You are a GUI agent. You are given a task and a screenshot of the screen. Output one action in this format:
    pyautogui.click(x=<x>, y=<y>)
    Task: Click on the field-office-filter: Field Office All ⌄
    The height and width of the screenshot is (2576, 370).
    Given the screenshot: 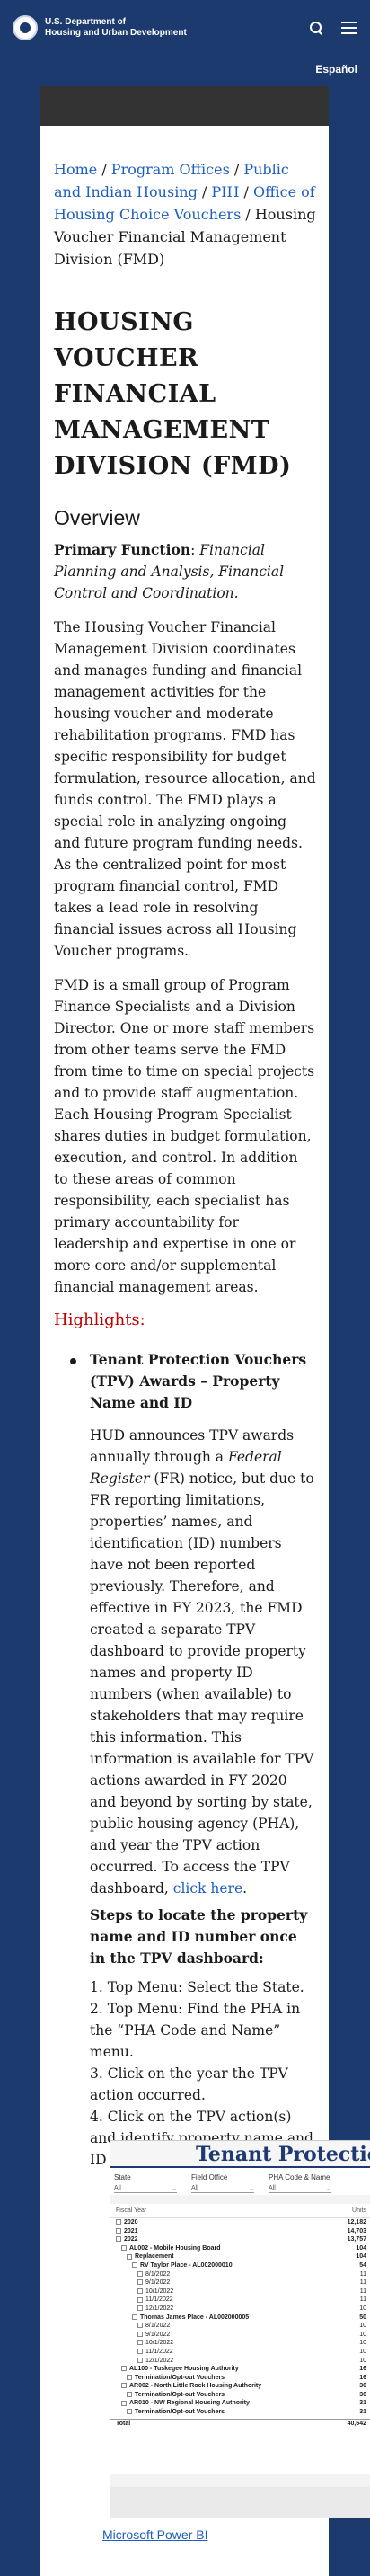 What is the action you would take?
    pyautogui.click(x=222, y=2183)
    